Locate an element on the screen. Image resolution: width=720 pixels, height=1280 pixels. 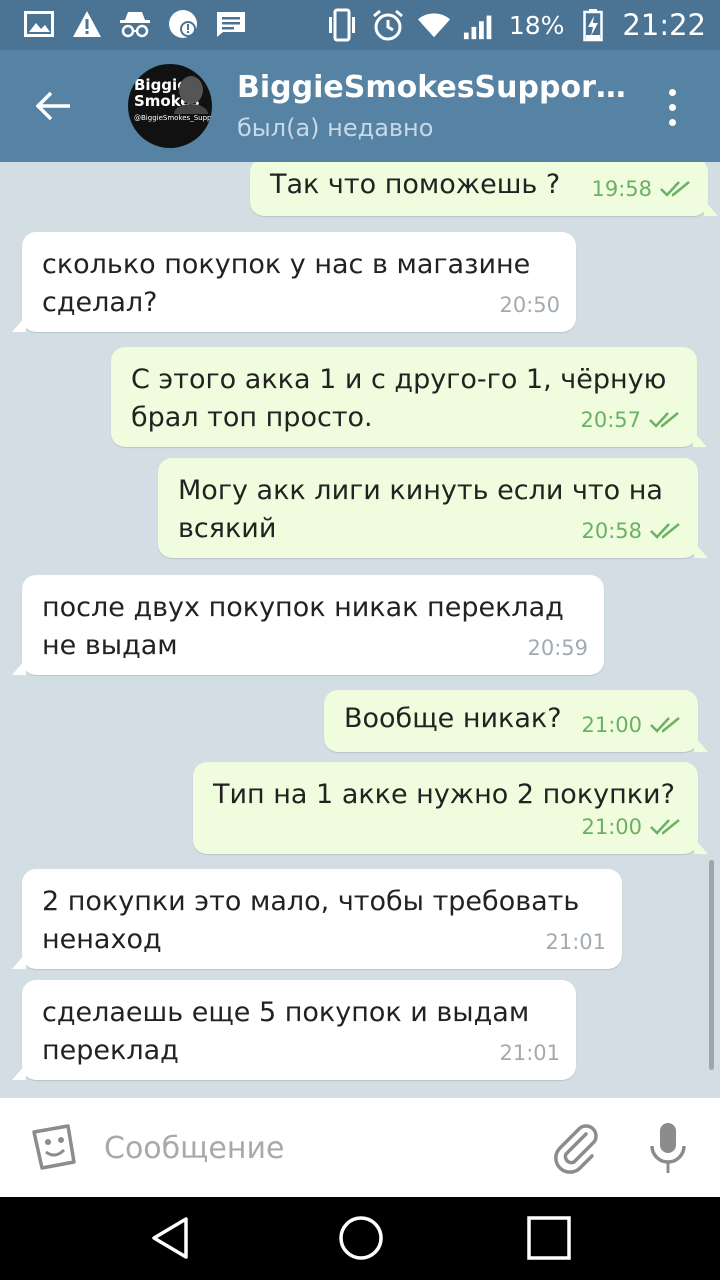
emoji-button is located at coordinates (54, 1148).